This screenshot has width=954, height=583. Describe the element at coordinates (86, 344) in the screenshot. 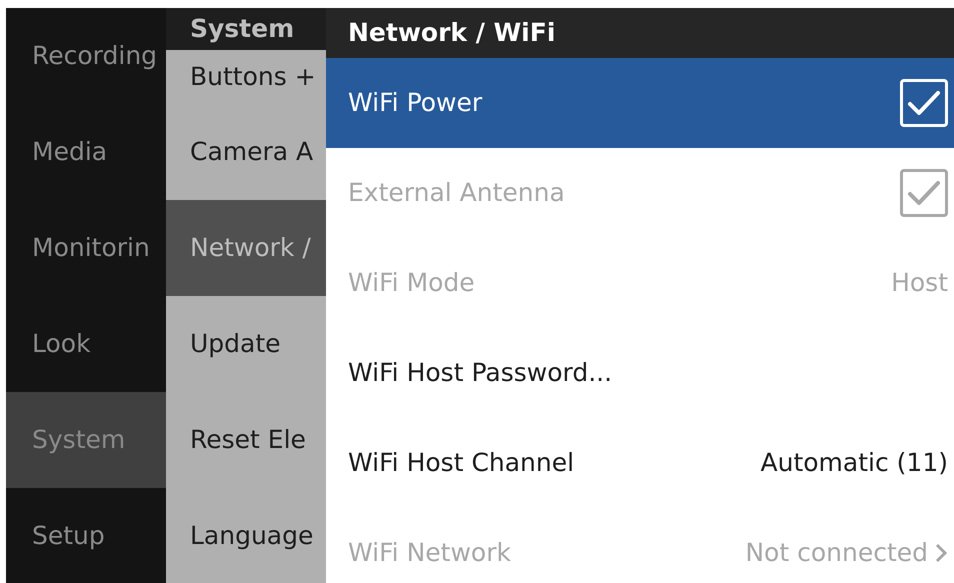

I see `sidebar-item: Look` at that location.